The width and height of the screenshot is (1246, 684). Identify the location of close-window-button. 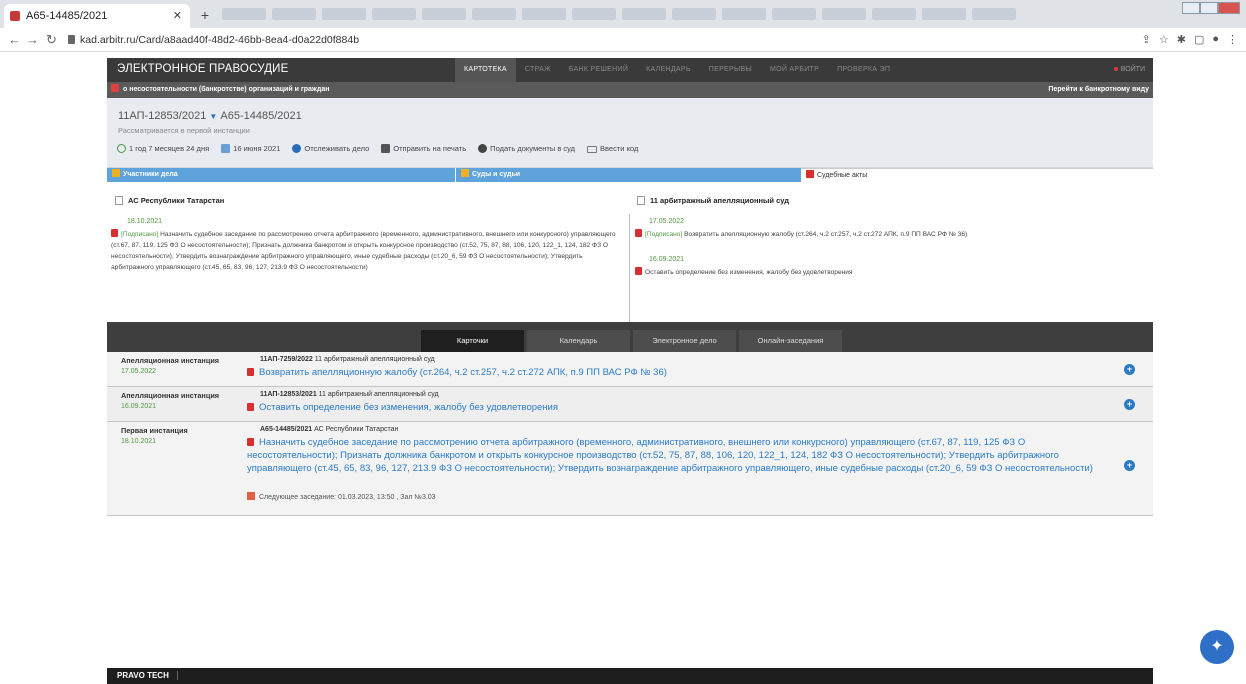
(1229, 8).